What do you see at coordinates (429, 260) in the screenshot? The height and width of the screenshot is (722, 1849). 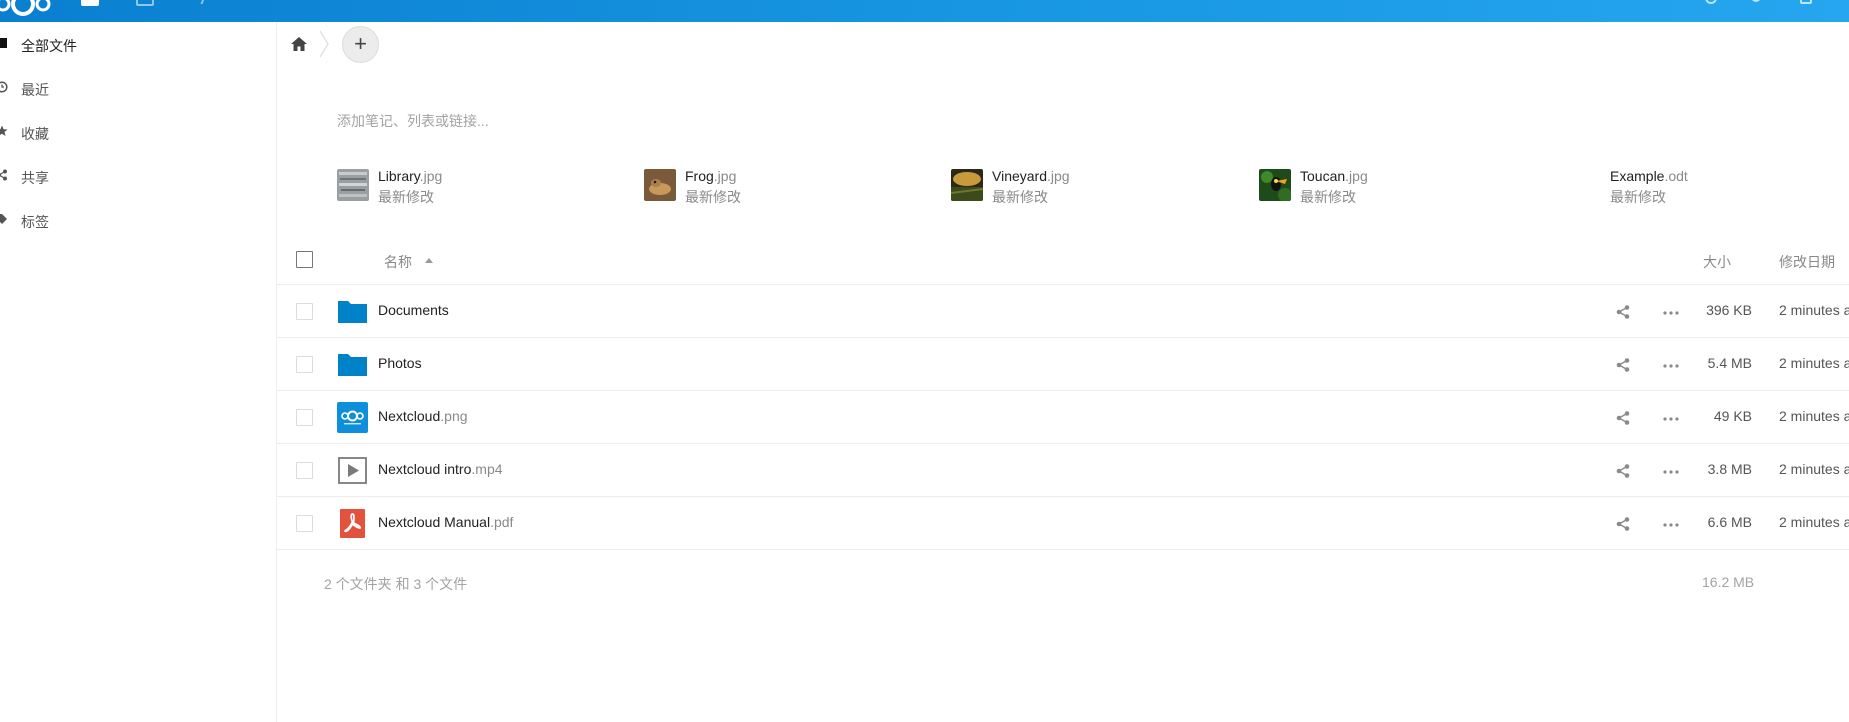 I see `sort-ascending-icon` at bounding box center [429, 260].